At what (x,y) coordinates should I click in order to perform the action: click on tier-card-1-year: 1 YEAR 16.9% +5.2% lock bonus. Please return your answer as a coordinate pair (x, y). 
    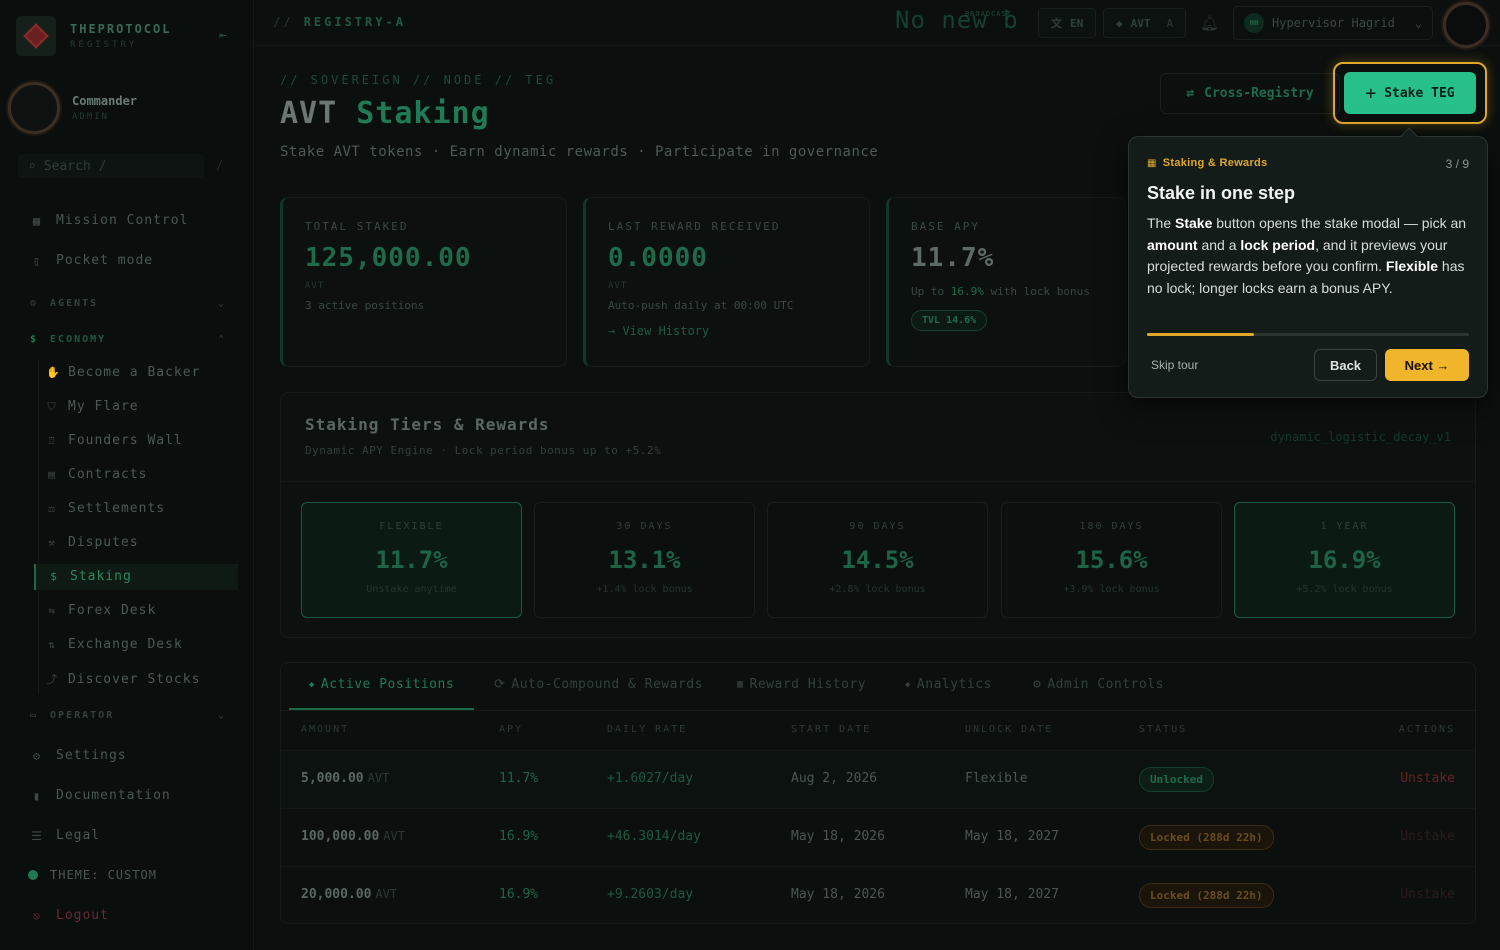
    Looking at the image, I should click on (1344, 560).